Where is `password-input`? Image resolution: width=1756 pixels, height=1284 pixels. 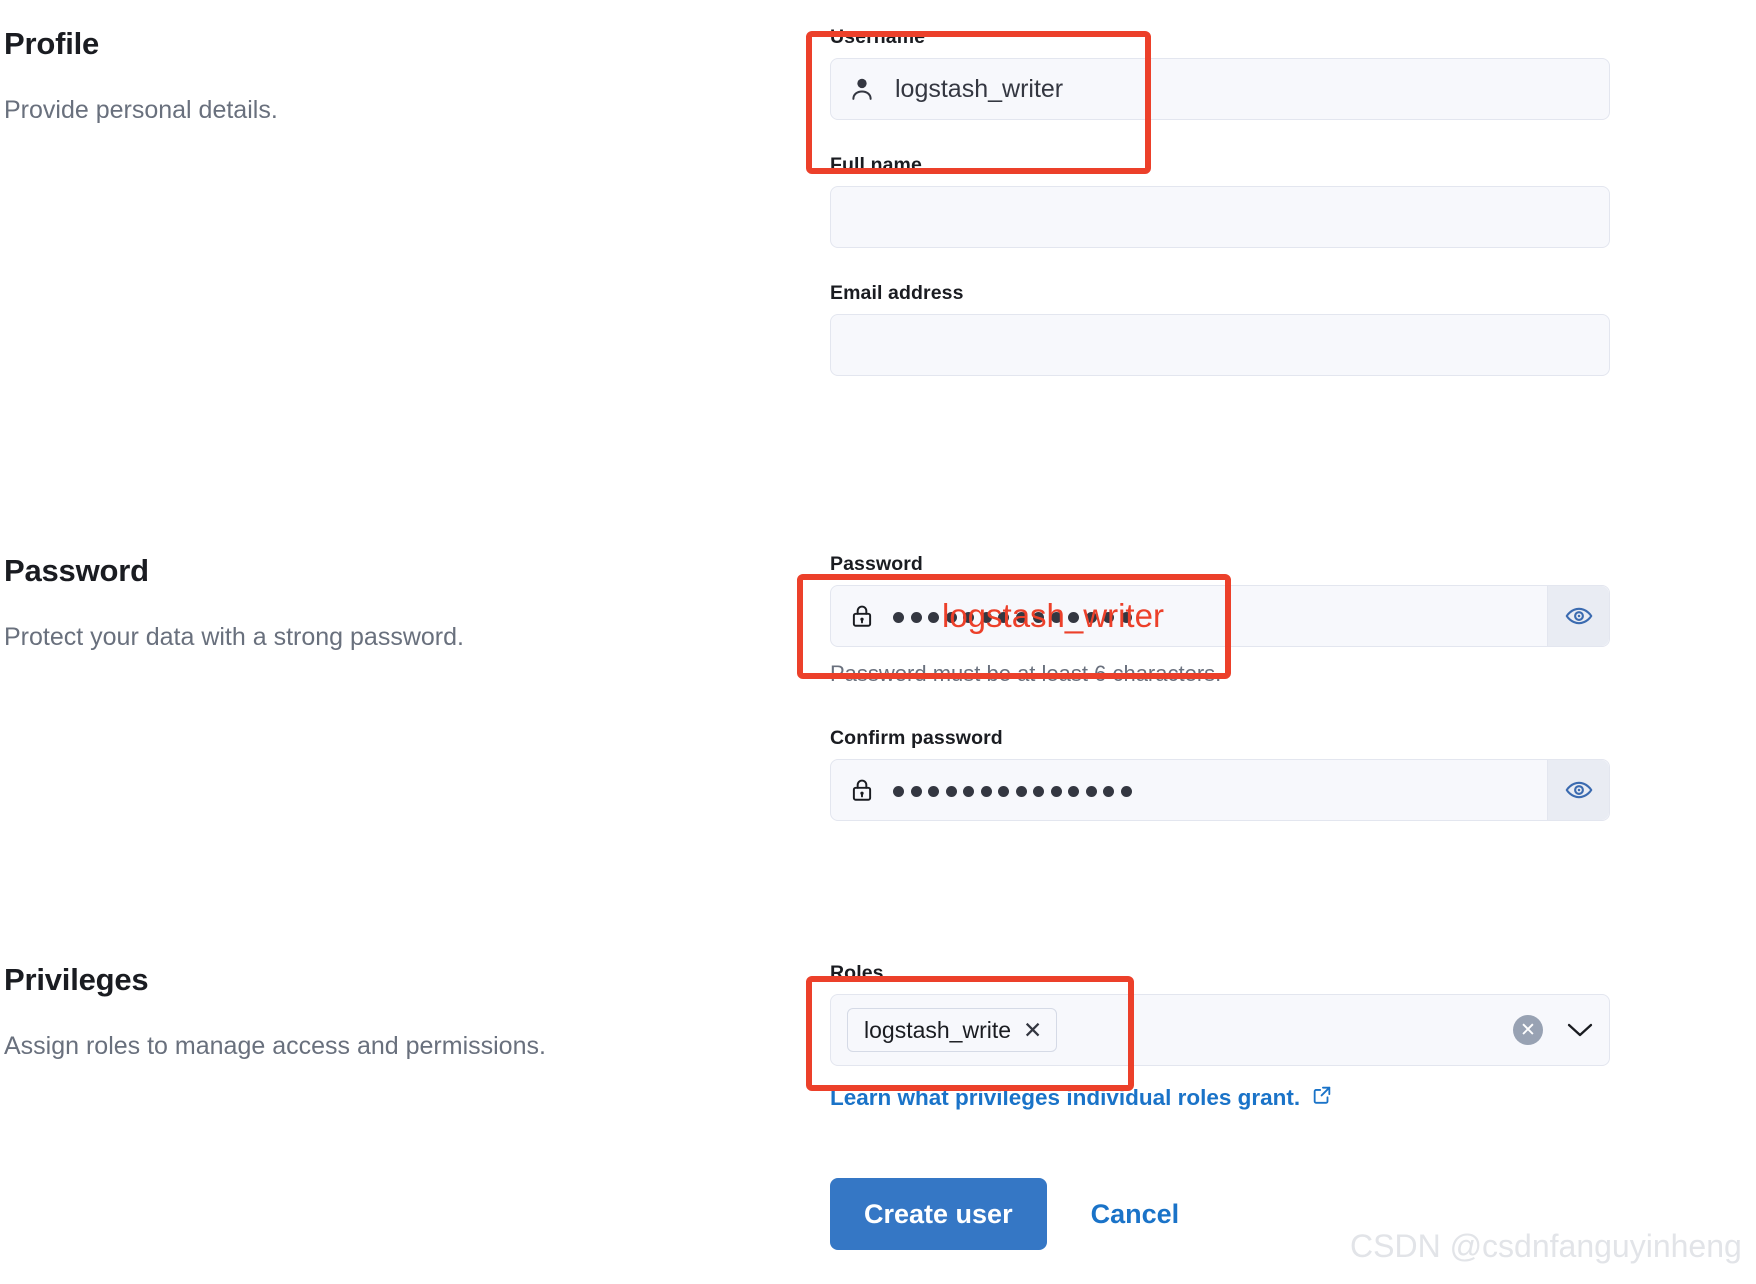 password-input is located at coordinates (1220, 616).